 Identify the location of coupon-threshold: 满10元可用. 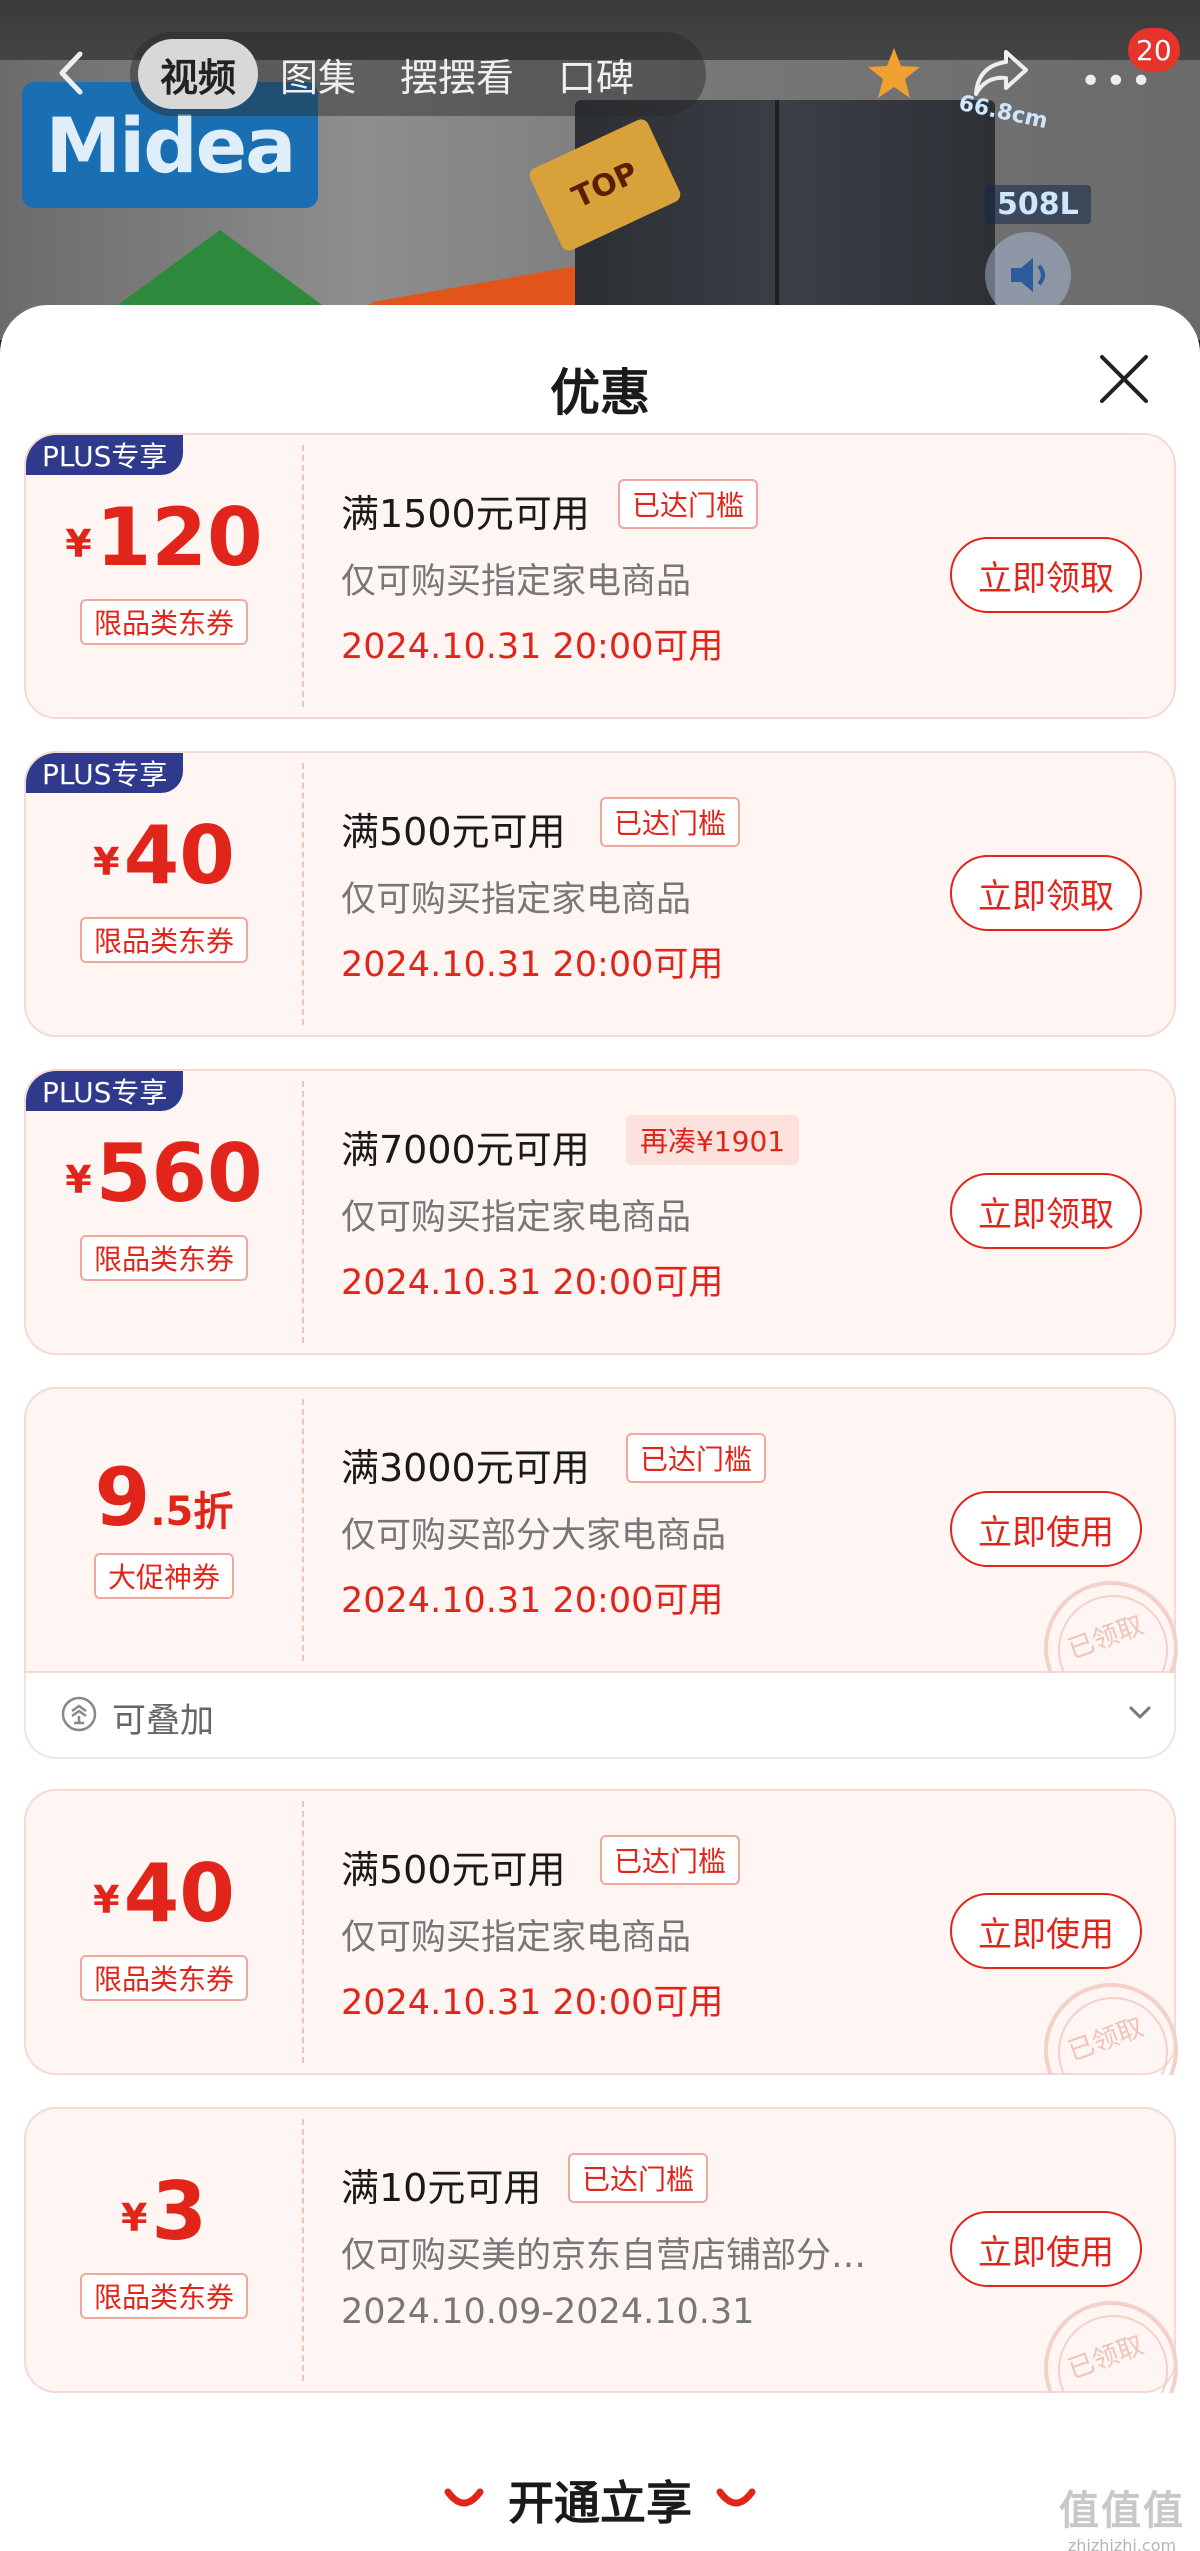
(441, 2188).